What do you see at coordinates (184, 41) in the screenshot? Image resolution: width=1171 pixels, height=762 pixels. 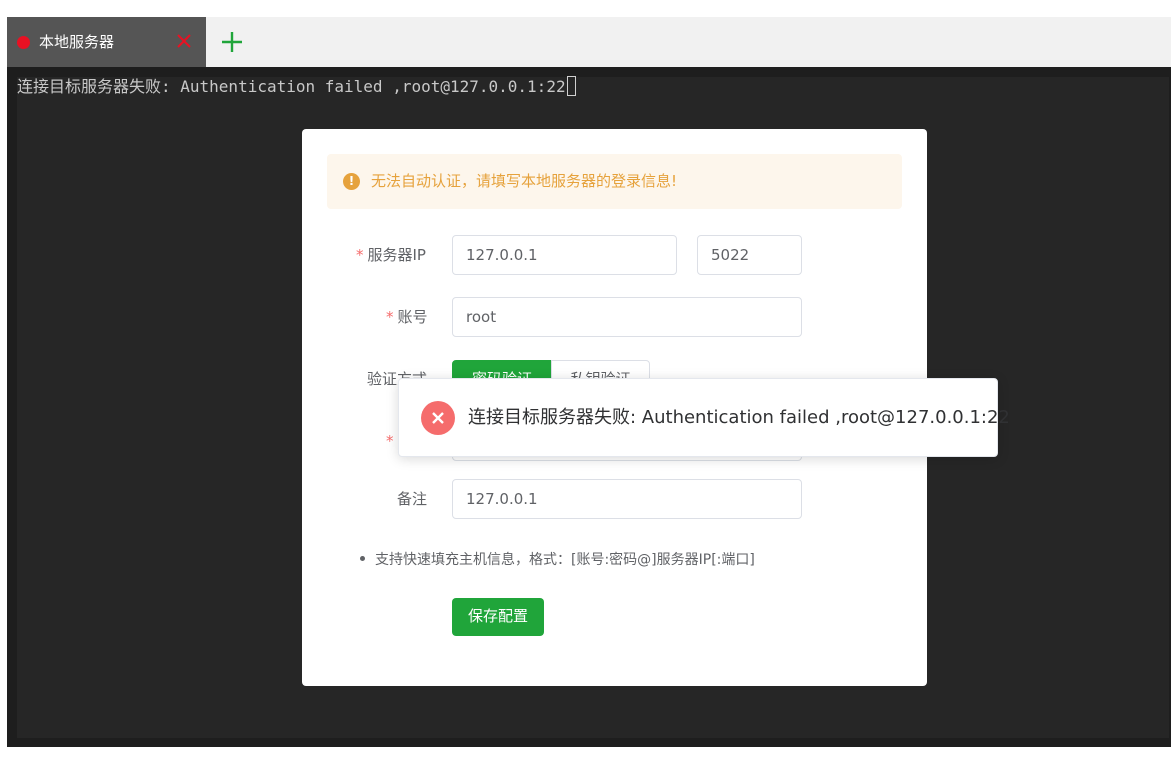 I see `close-icon` at bounding box center [184, 41].